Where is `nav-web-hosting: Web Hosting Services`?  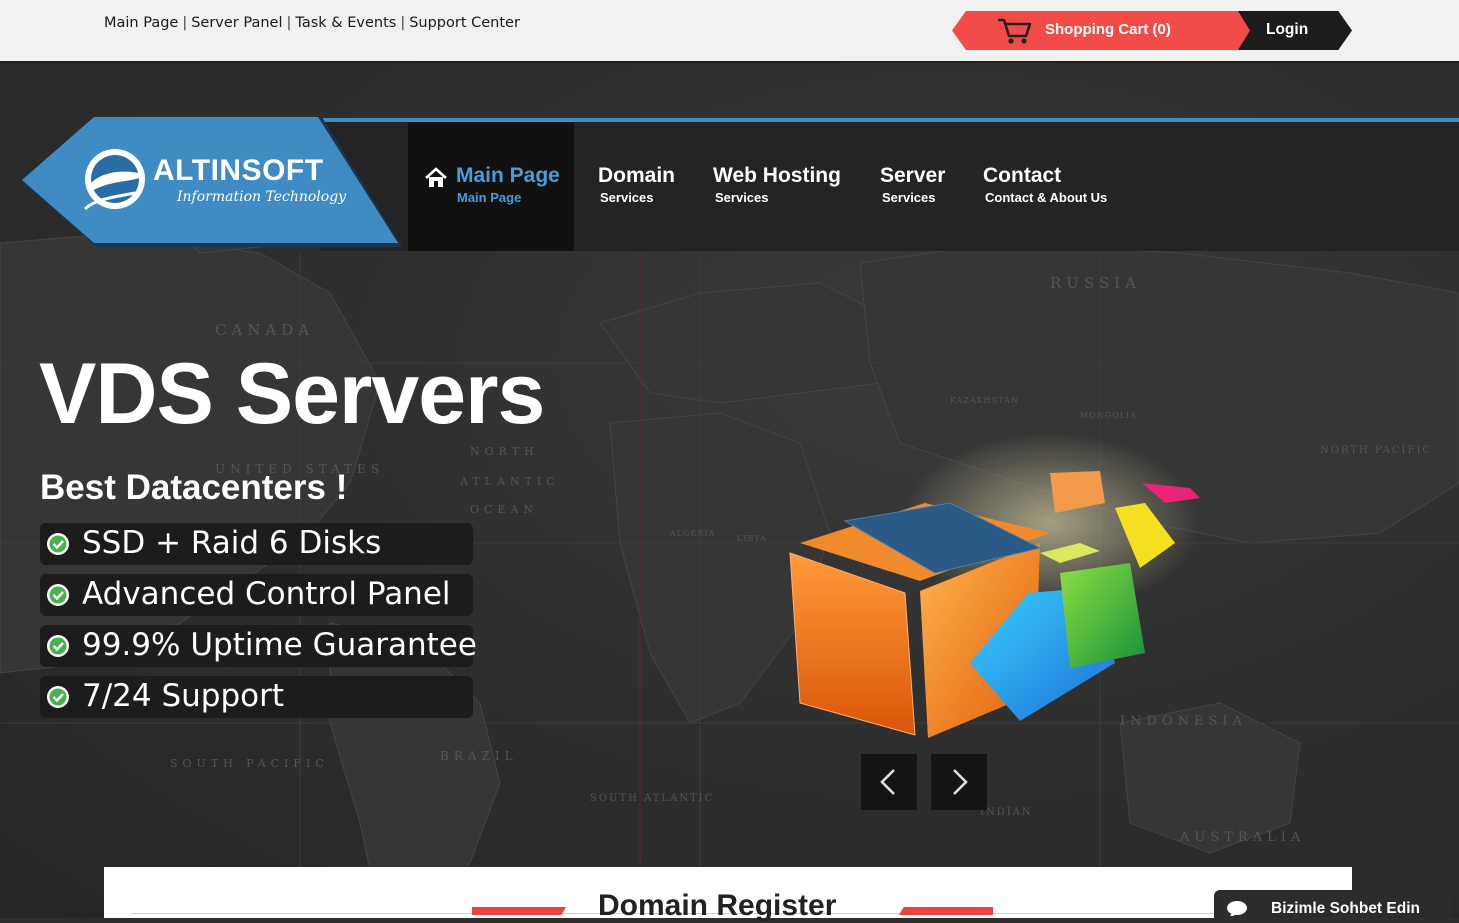
nav-web-hosting: Web Hosting Services is located at coordinates (783, 186).